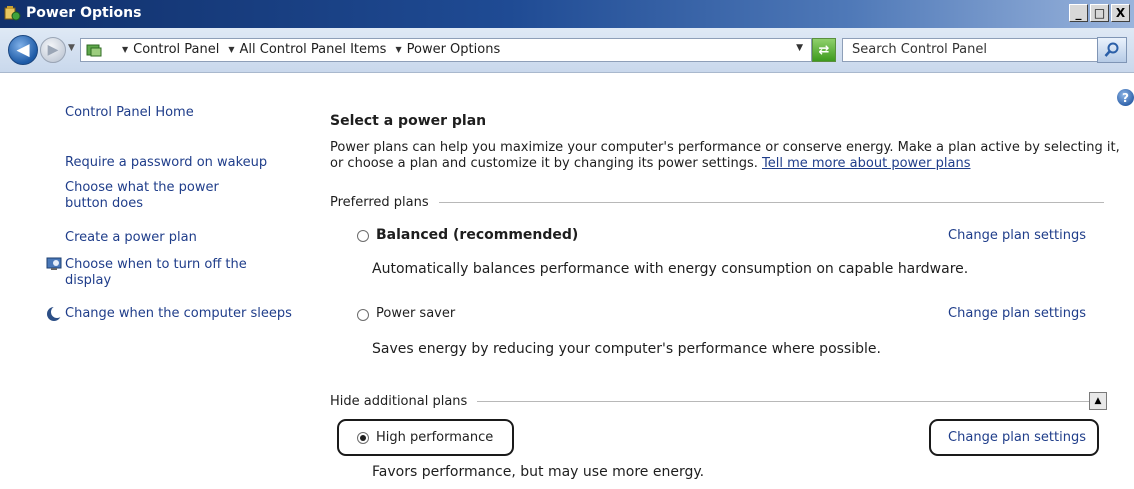  What do you see at coordinates (94, 50) in the screenshot?
I see `control-panel-icon` at bounding box center [94, 50].